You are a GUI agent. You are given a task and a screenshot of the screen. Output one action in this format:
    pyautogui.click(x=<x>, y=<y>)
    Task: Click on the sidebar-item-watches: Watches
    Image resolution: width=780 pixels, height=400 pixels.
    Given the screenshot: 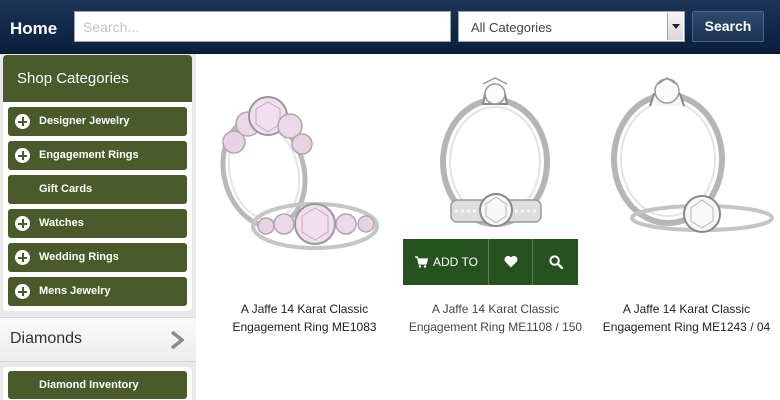 What is the action you would take?
    pyautogui.click(x=97, y=223)
    